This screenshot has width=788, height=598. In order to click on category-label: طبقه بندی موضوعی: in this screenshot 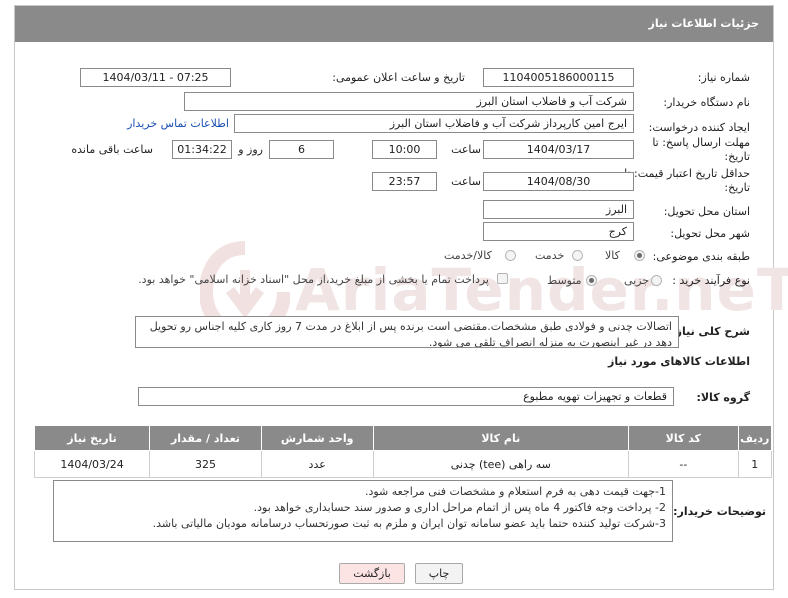, I will do `click(701, 256)`.